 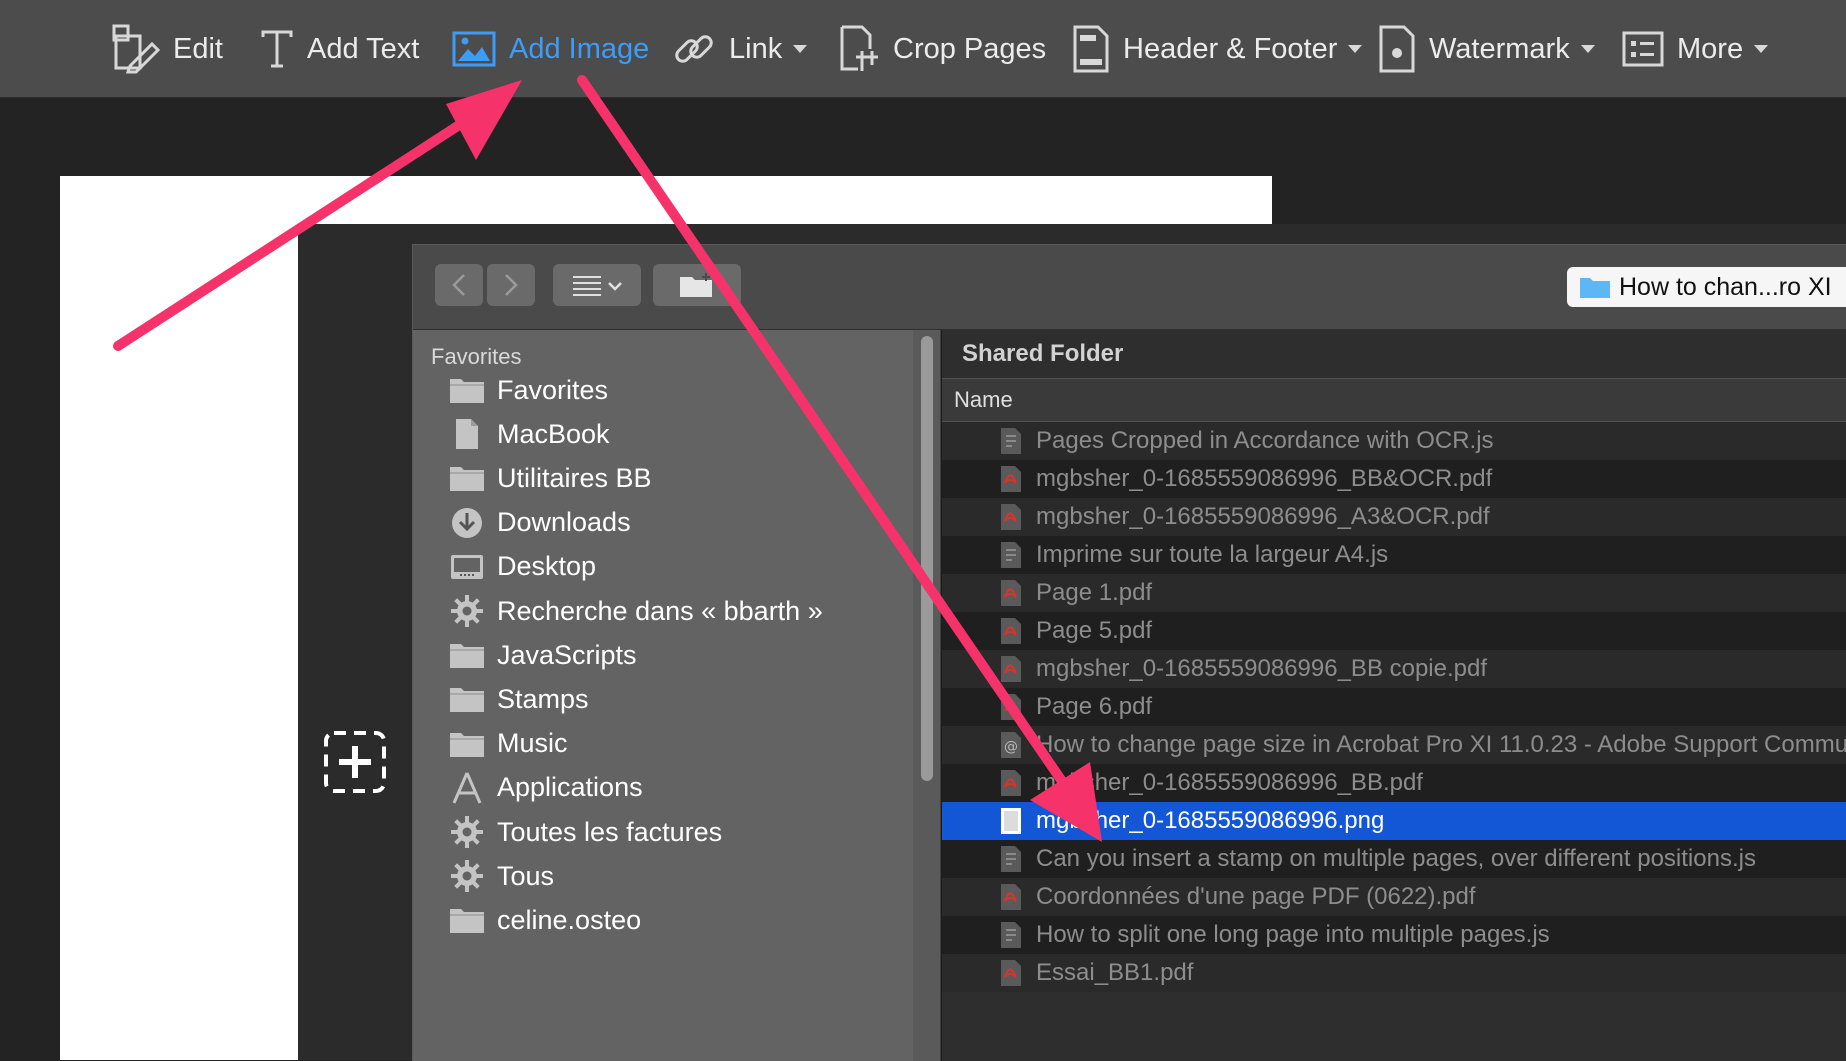 What do you see at coordinates (970, 48) in the screenshot?
I see `crop-pages-label: Crop Pages` at bounding box center [970, 48].